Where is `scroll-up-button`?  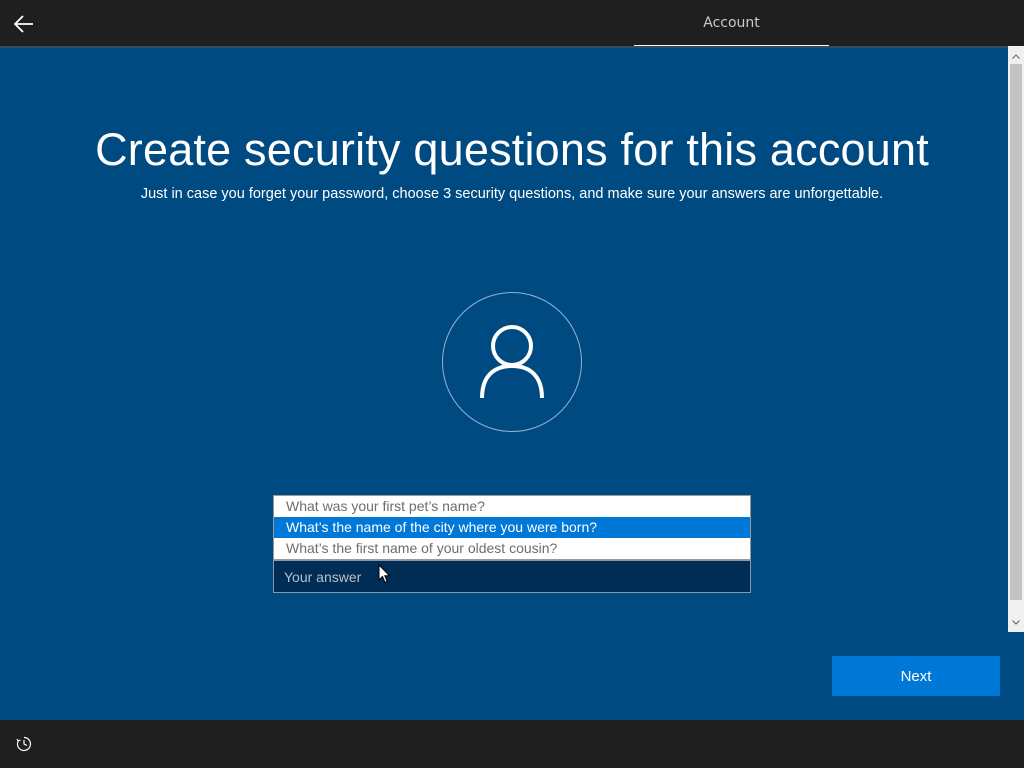 scroll-up-button is located at coordinates (1016, 56).